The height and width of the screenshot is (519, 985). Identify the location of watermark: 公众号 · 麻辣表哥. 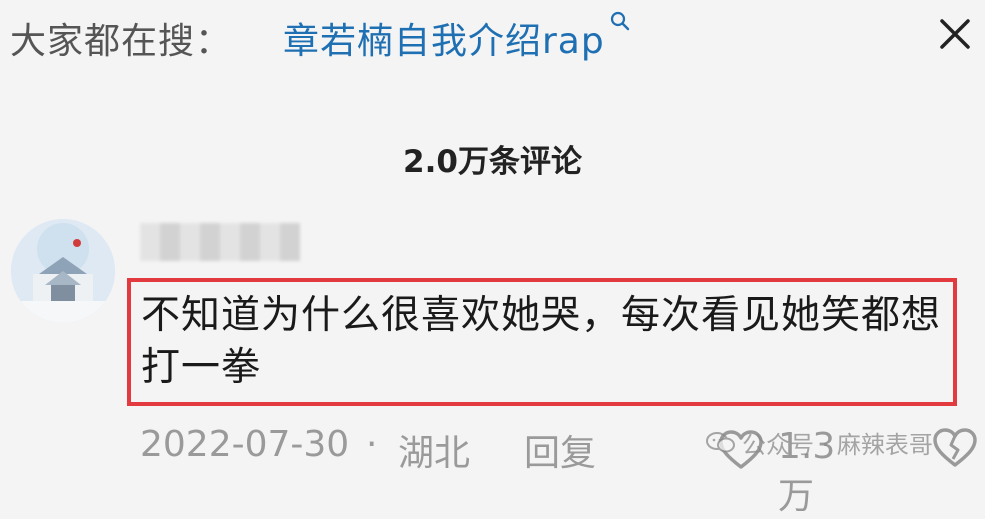
(819, 442).